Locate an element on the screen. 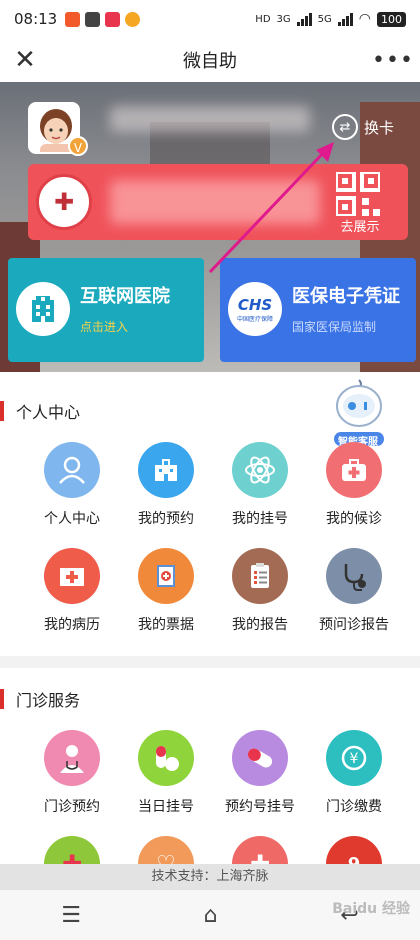  grid-item-label: 我的报告 is located at coordinates (260, 625).